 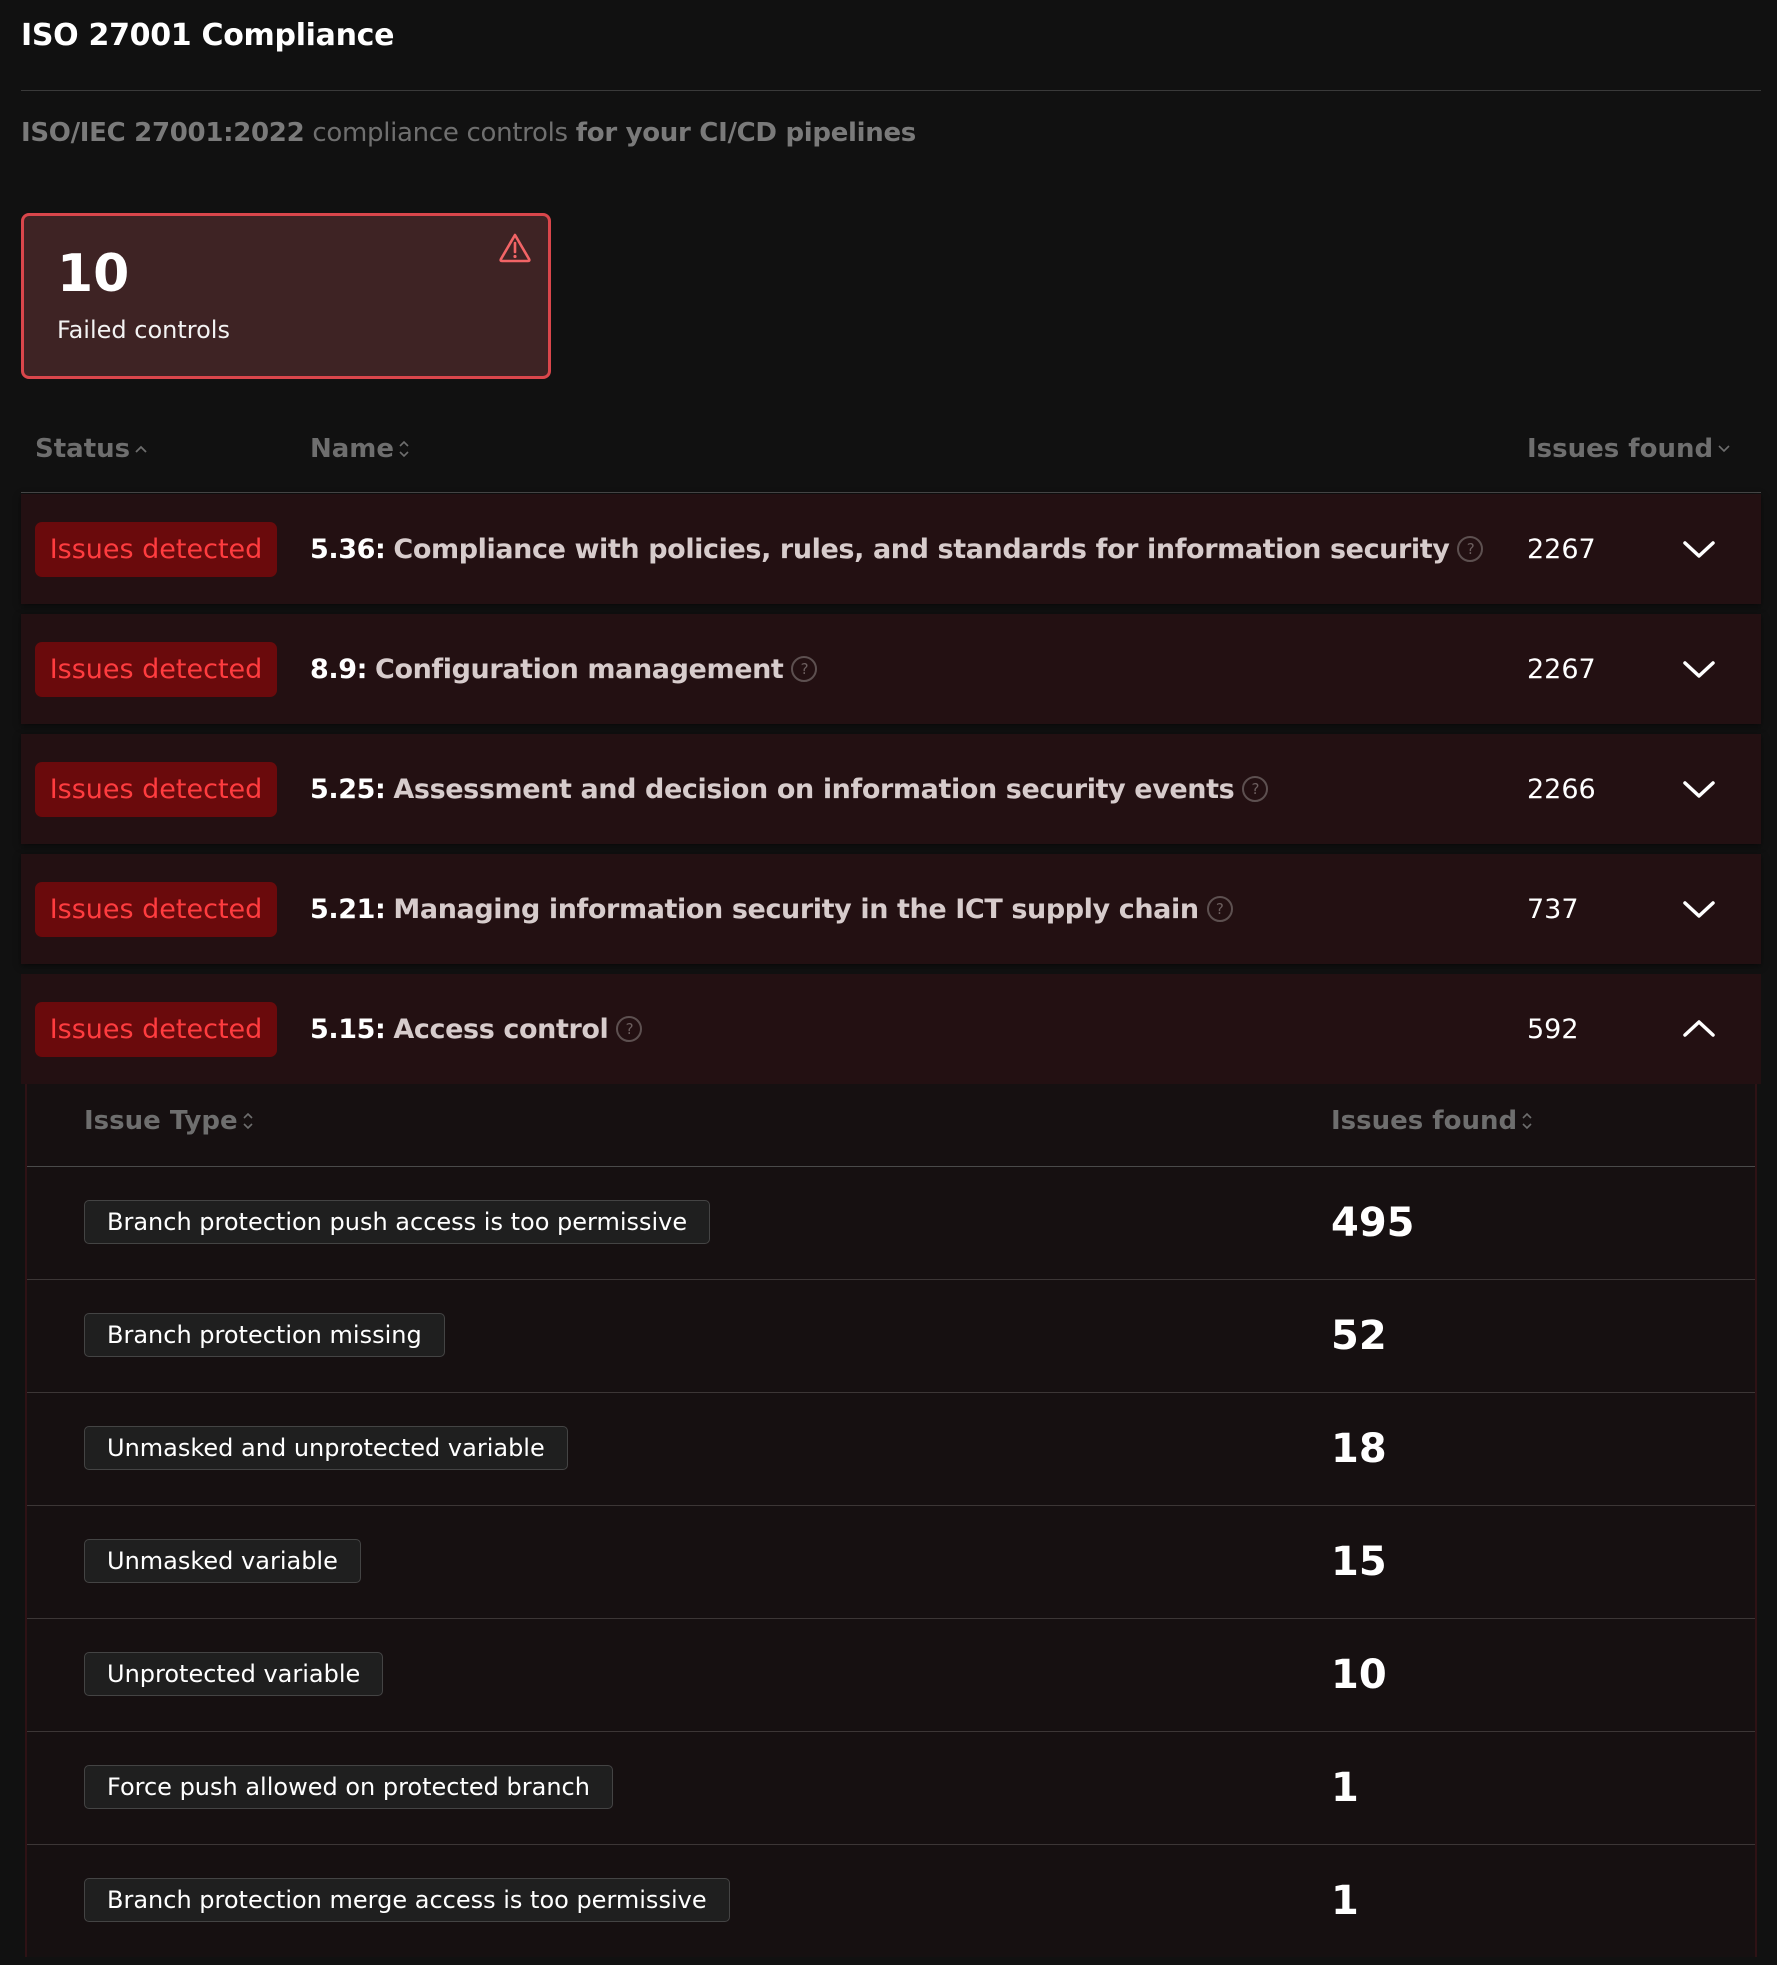 What do you see at coordinates (891, 1125) in the screenshot?
I see `issue-types-header: Issue Type Issues found` at bounding box center [891, 1125].